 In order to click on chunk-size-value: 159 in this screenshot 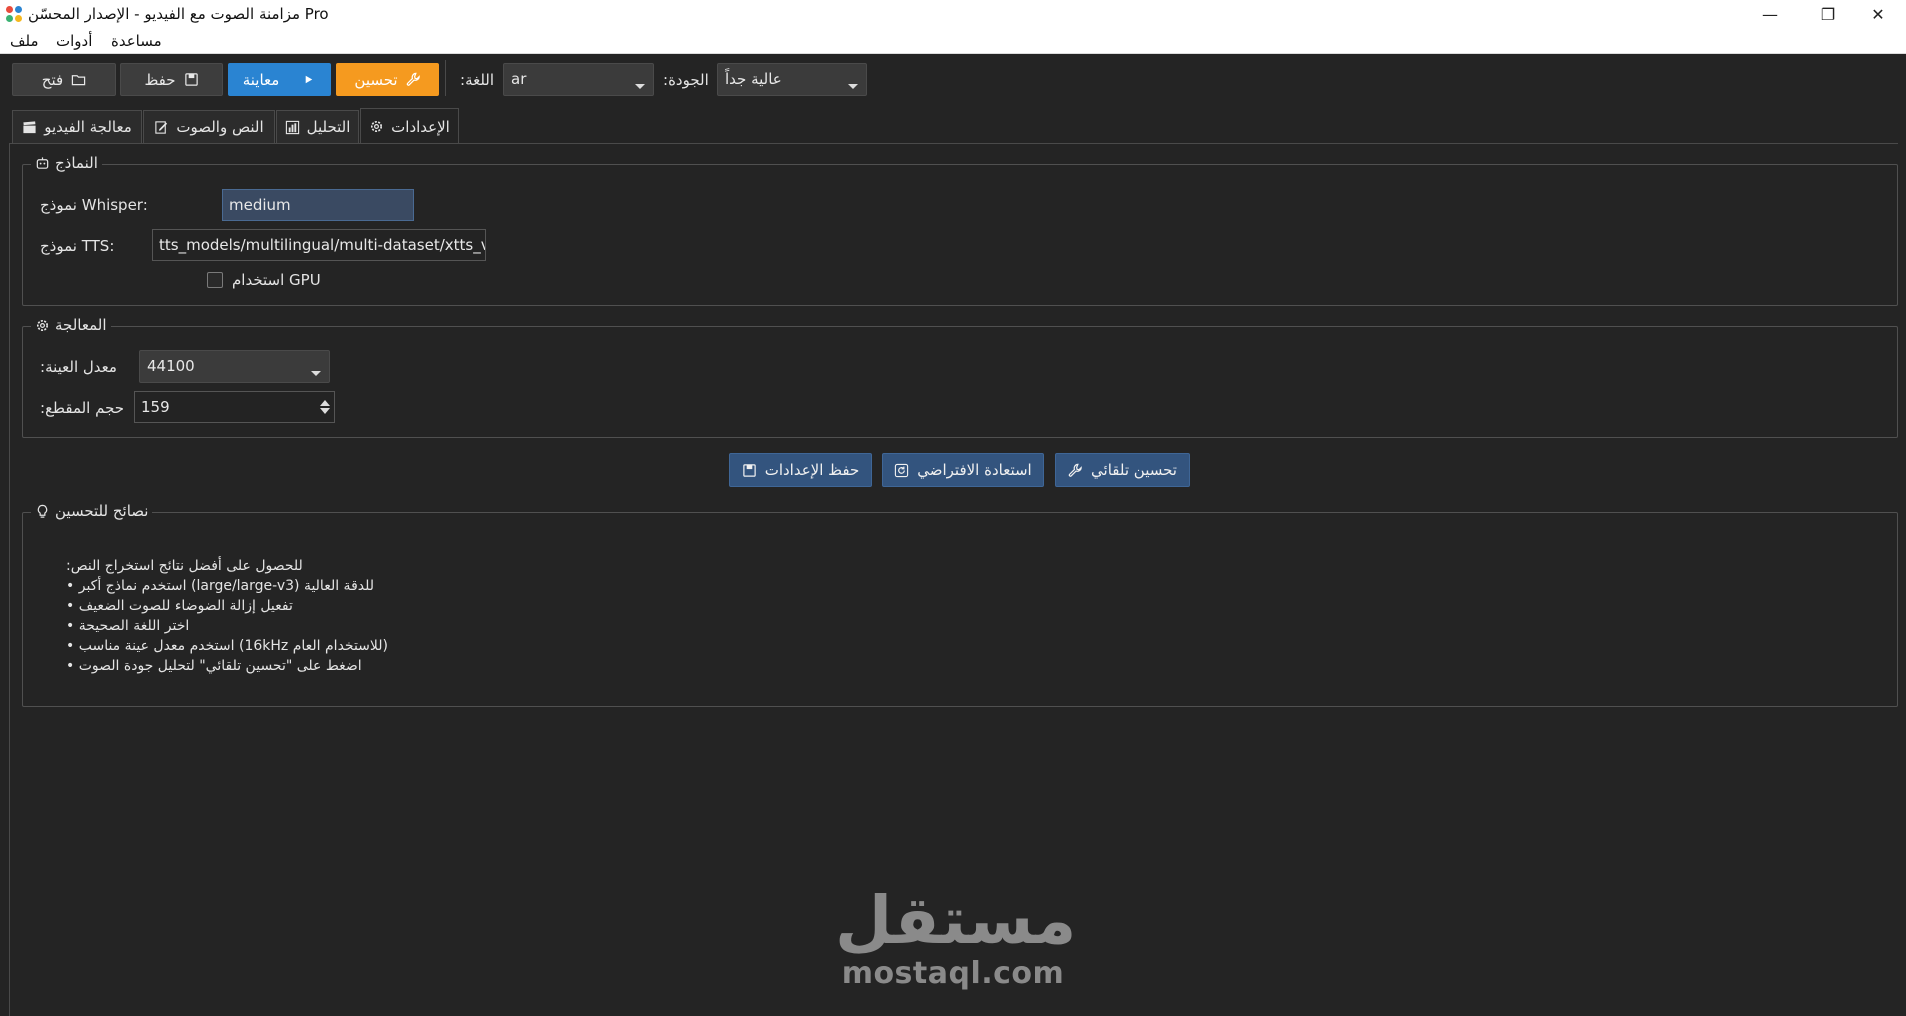, I will do `click(155, 407)`.